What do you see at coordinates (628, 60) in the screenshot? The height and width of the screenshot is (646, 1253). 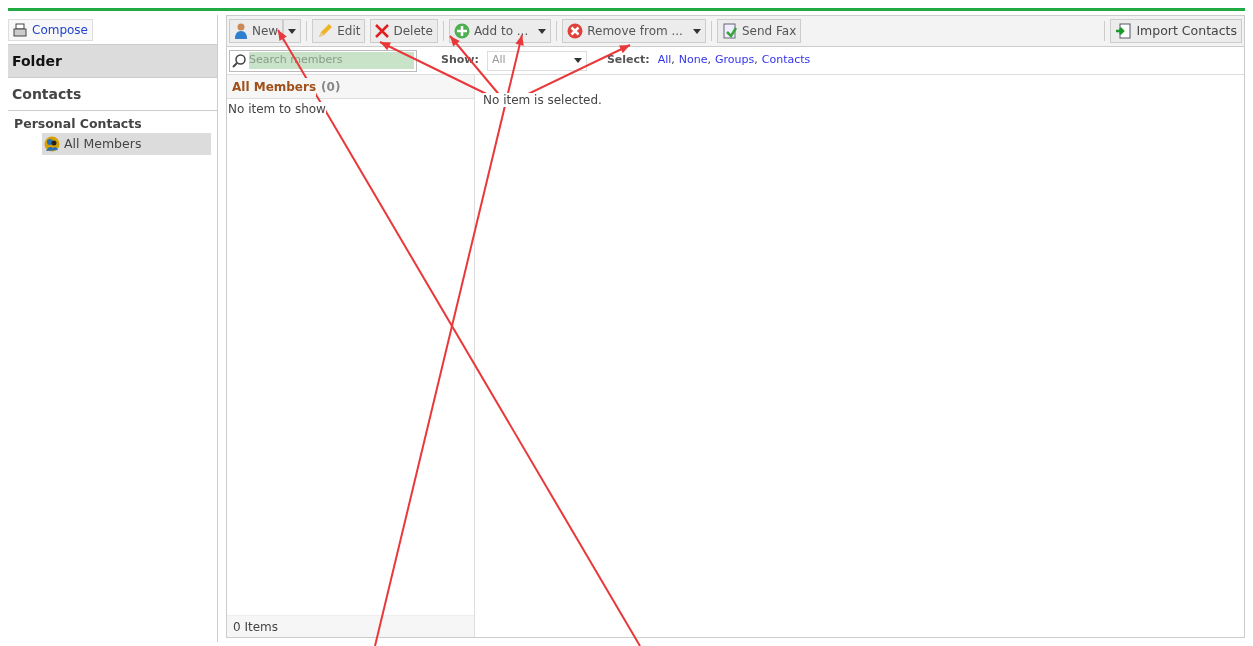 I see `select-label: Select:` at bounding box center [628, 60].